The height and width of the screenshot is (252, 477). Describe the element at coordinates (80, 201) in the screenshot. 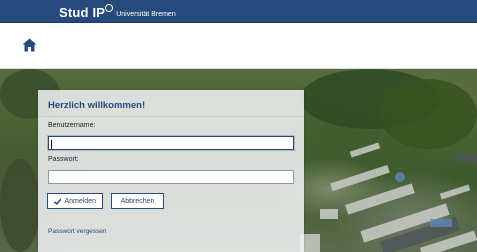

I see `login-button-label: Anmelden` at that location.